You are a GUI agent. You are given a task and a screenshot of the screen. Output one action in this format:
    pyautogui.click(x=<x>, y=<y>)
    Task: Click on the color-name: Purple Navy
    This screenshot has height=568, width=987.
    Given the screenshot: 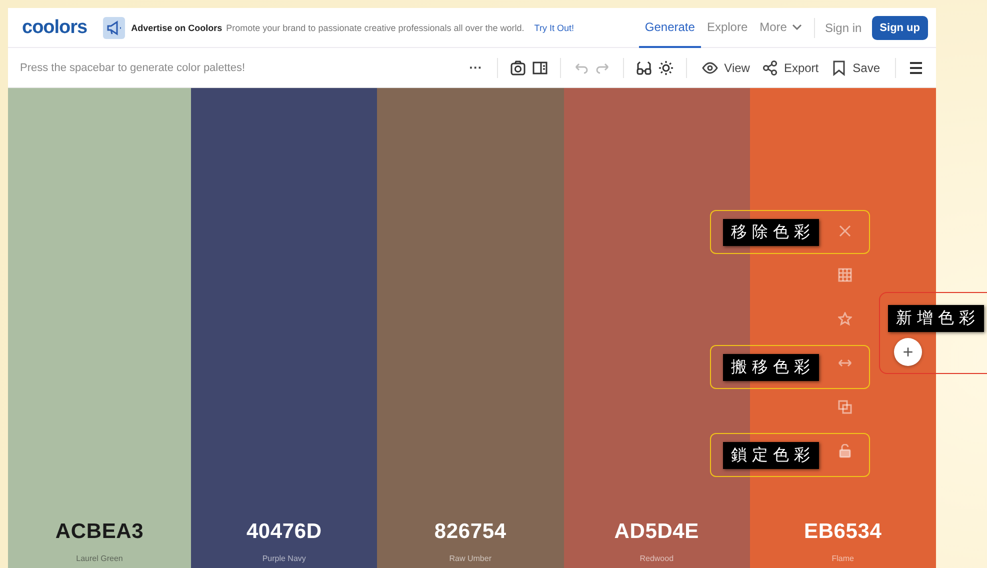 What is the action you would take?
    pyautogui.click(x=284, y=558)
    